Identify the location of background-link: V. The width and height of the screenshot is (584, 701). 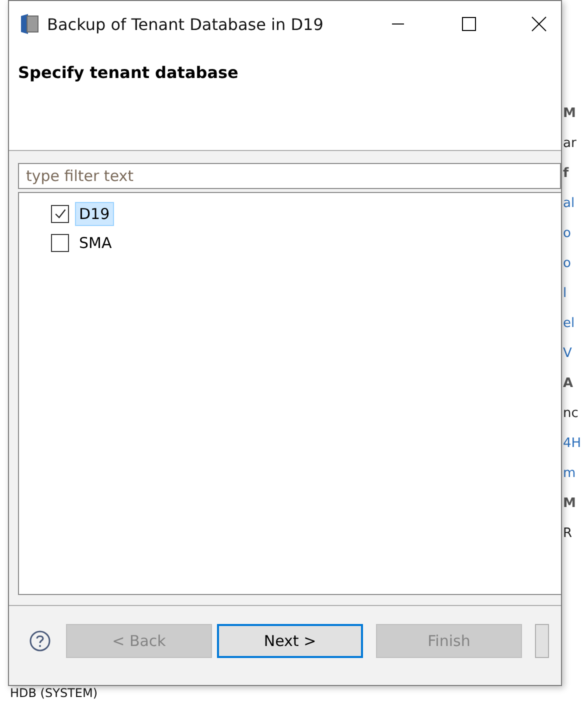
(573, 353).